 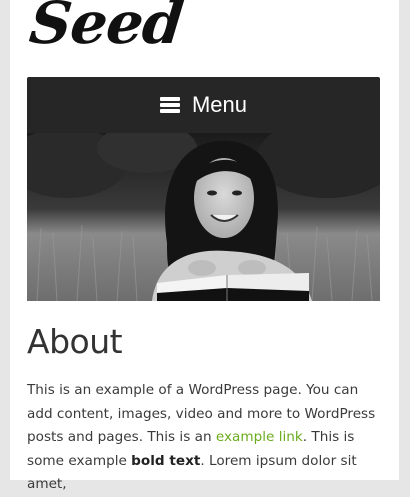 What do you see at coordinates (219, 104) in the screenshot?
I see `menu-label: Menu` at bounding box center [219, 104].